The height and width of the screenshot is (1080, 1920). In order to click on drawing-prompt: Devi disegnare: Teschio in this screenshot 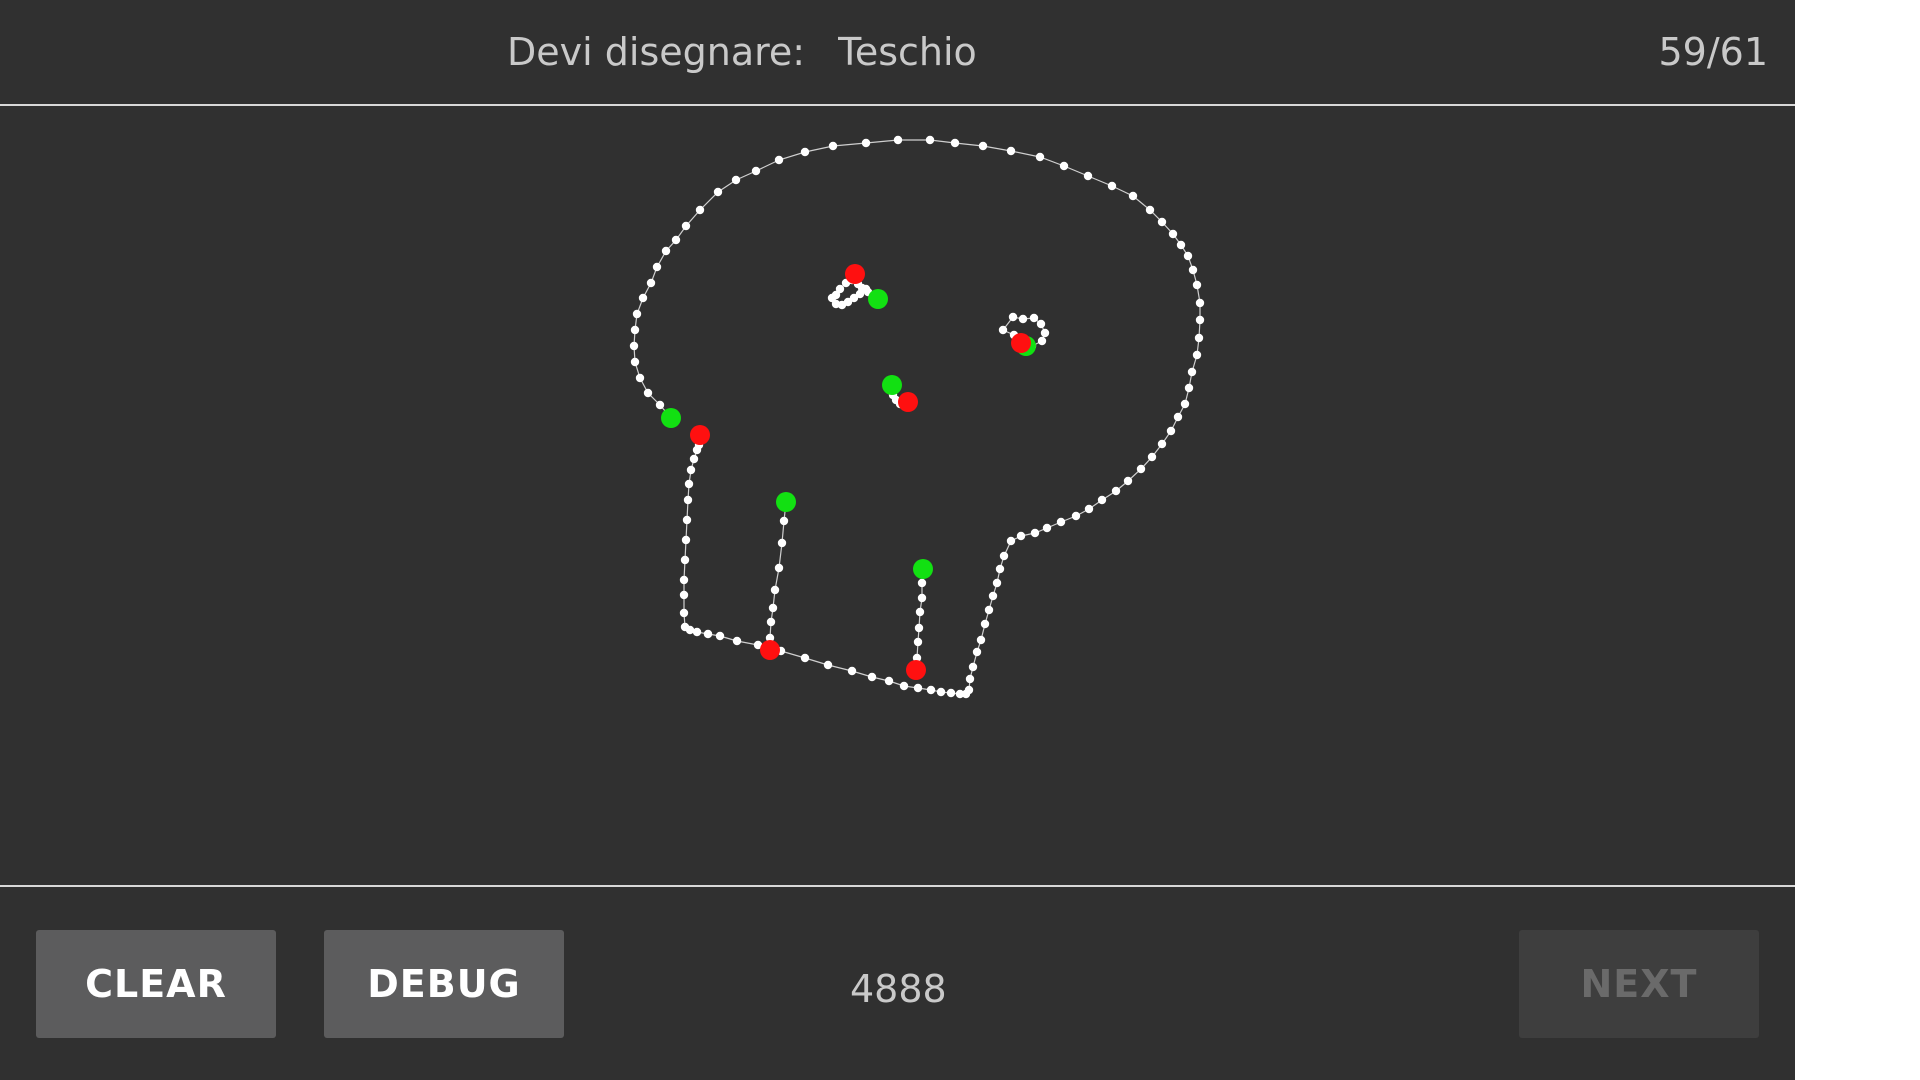, I will do `click(742, 52)`.